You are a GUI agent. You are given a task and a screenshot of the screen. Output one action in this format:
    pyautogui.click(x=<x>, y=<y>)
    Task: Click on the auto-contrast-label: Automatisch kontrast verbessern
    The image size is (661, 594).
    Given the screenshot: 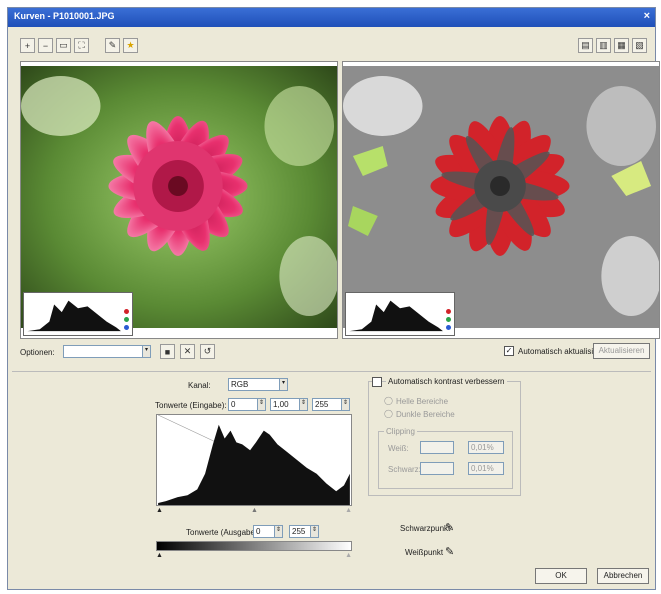 What is the action you would take?
    pyautogui.click(x=446, y=381)
    